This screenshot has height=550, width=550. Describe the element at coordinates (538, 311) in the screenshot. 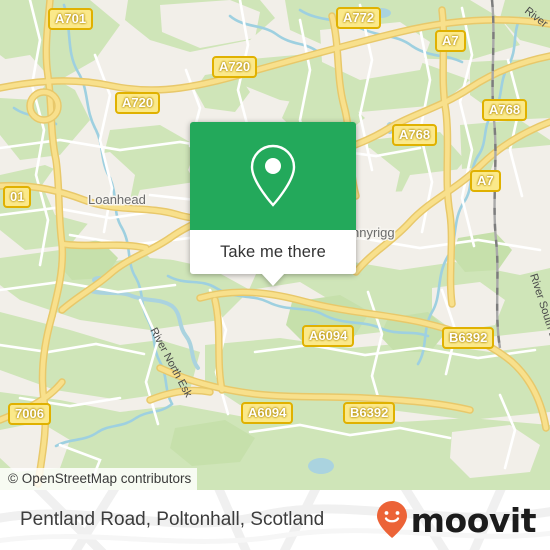

I see `river-label: River South Esk` at that location.